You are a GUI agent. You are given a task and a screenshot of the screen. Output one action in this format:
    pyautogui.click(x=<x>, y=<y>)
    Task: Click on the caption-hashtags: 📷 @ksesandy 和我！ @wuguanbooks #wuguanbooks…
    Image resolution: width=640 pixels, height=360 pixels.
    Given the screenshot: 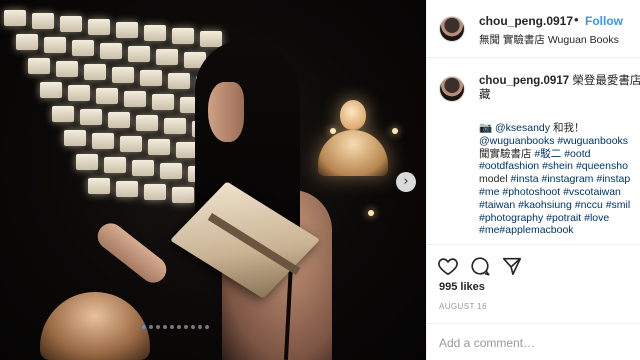 What is the action you would take?
    pyautogui.click(x=559, y=179)
    